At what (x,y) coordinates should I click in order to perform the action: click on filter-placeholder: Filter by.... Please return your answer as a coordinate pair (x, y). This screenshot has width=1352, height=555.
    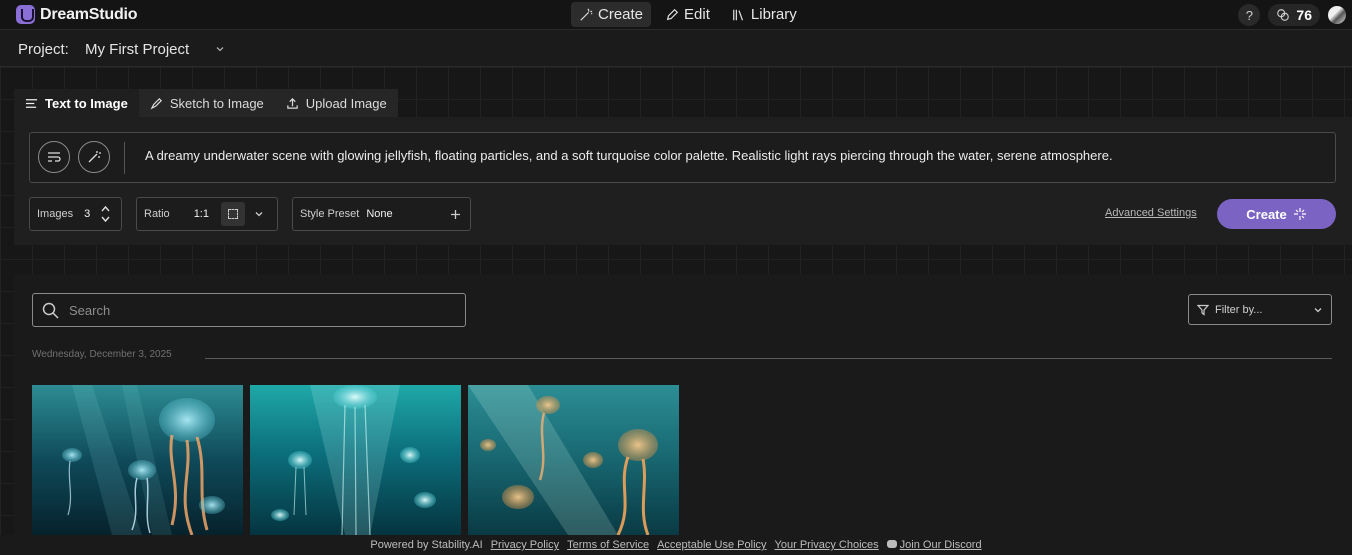
    Looking at the image, I should click on (1239, 309).